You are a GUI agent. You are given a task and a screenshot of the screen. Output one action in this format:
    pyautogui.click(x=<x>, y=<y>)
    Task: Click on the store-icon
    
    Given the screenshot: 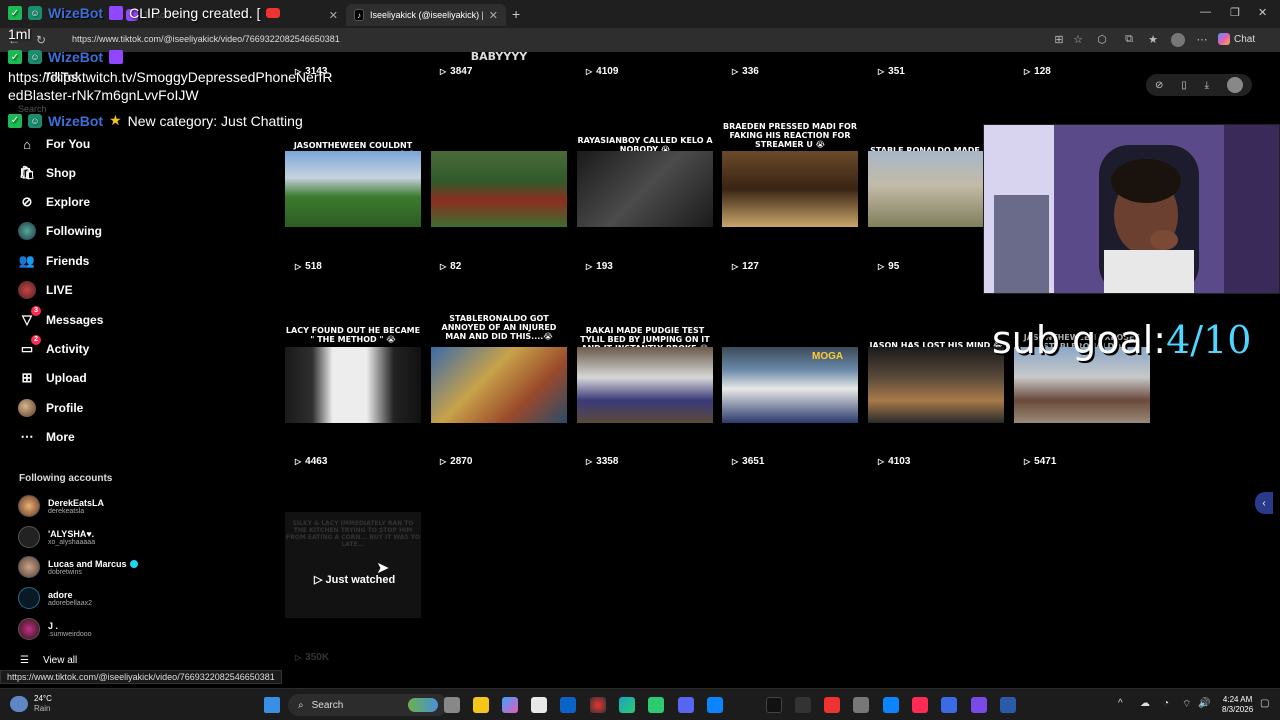 What is the action you would take?
    pyautogui.click(x=539, y=705)
    